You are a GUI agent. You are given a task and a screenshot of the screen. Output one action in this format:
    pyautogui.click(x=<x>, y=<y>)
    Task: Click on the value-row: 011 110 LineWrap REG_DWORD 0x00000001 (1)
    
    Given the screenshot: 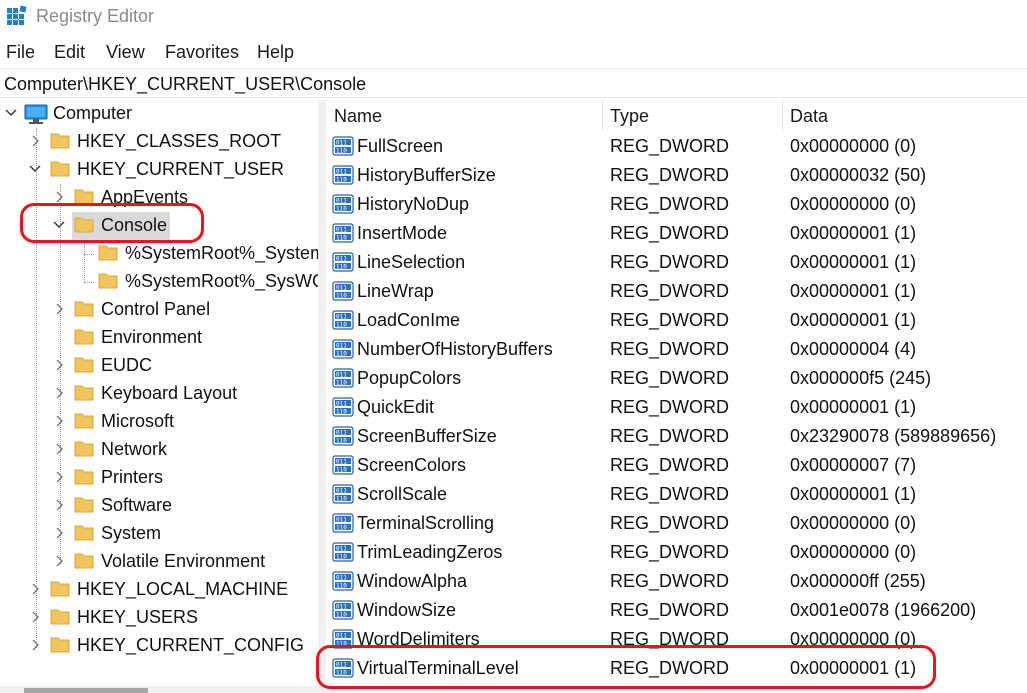 What is the action you would take?
    pyautogui.click(x=676, y=291)
    